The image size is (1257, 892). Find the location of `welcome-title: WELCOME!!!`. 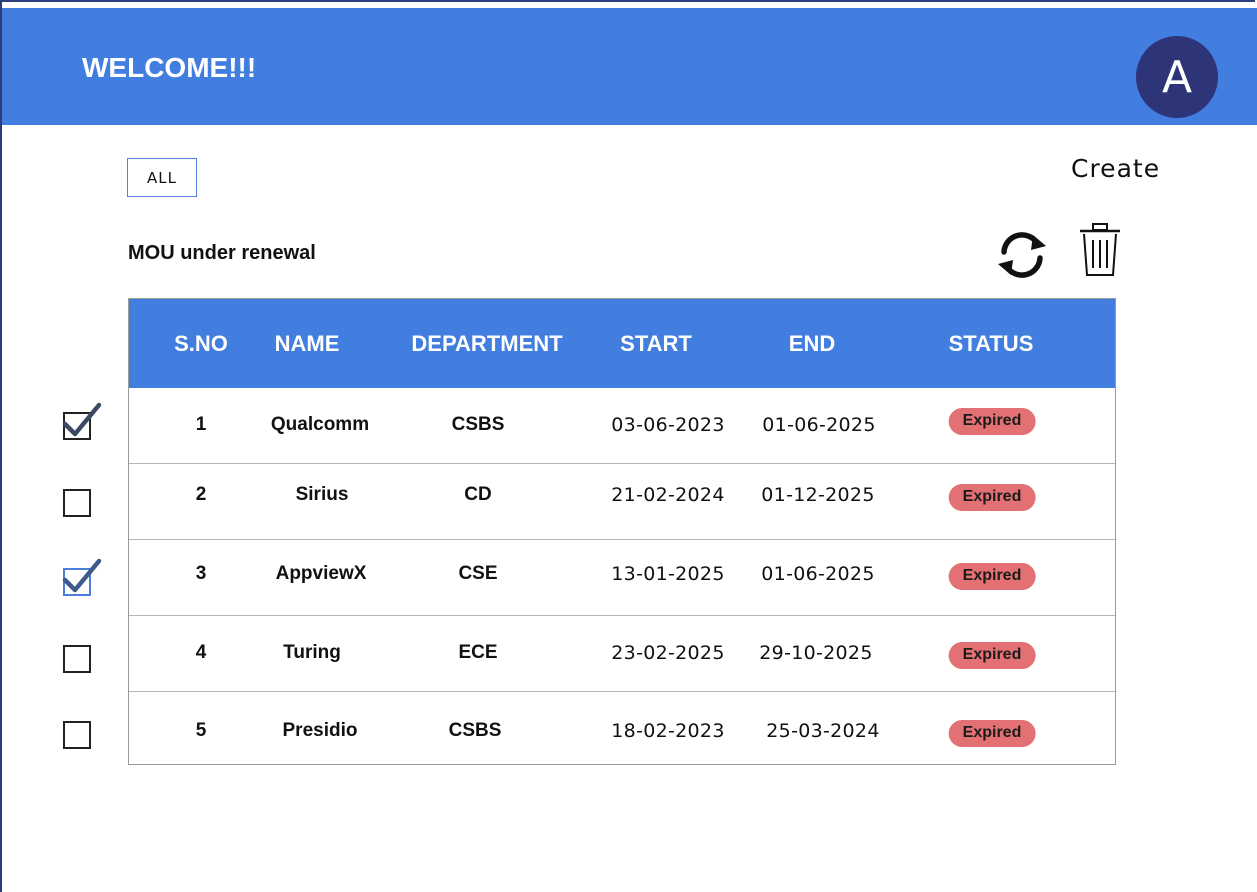

welcome-title: WELCOME!!! is located at coordinates (169, 67).